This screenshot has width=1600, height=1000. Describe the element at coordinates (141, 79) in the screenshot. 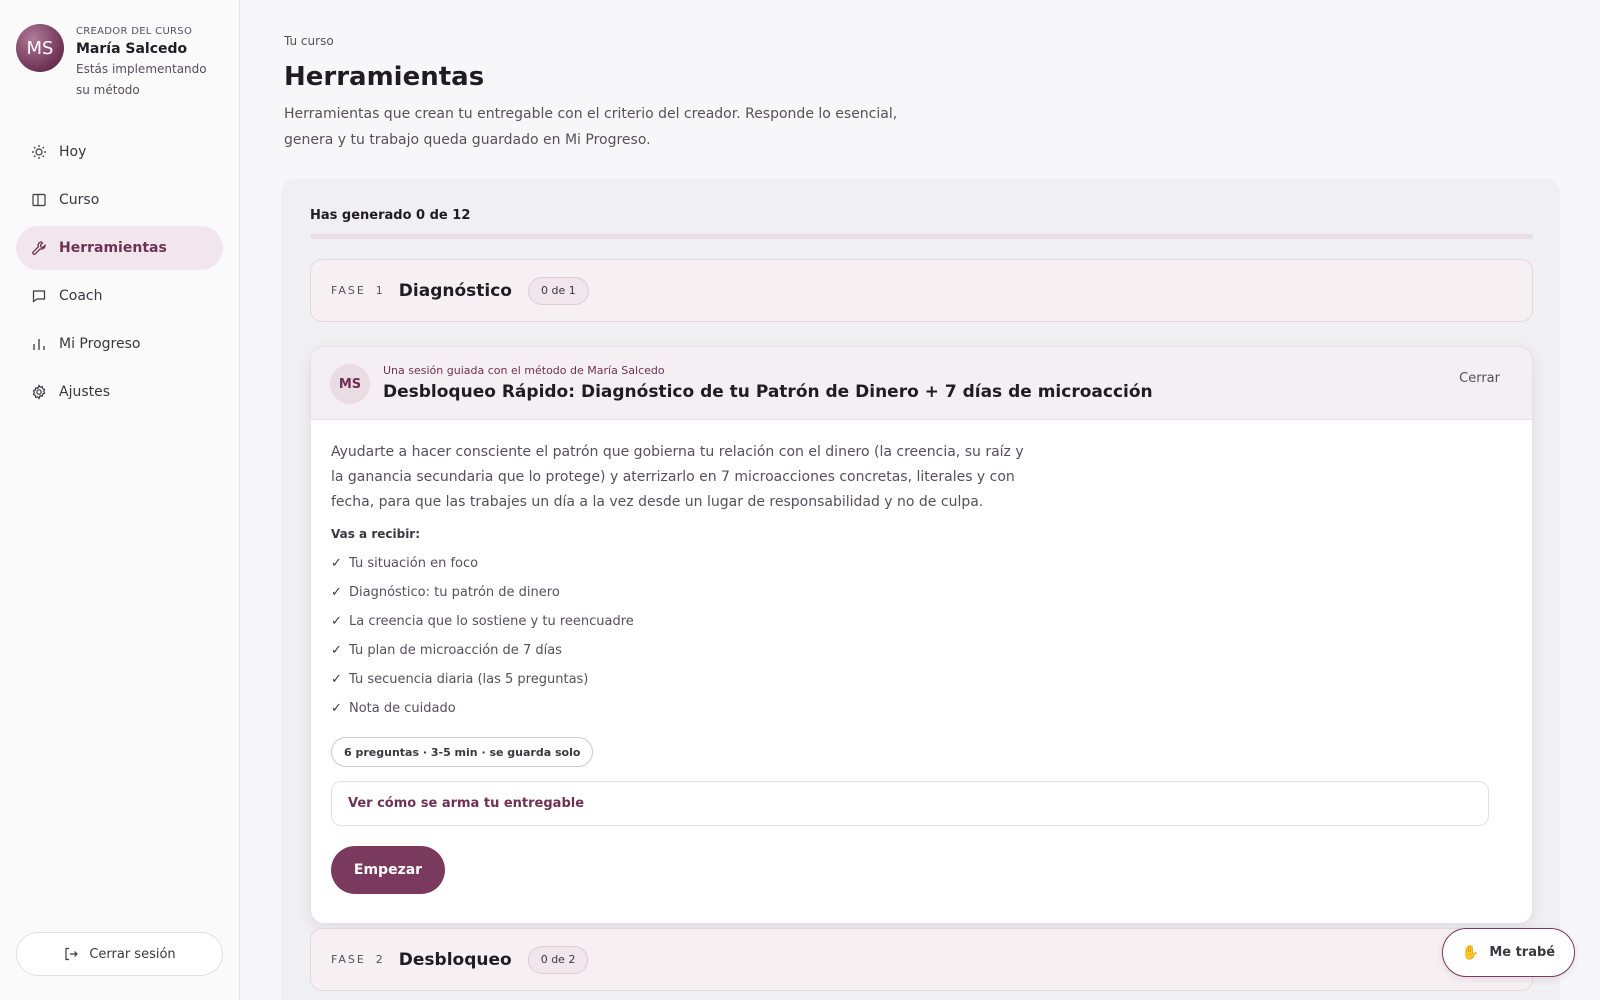

I see `creator-subtitle: Estás implementando su método` at that location.